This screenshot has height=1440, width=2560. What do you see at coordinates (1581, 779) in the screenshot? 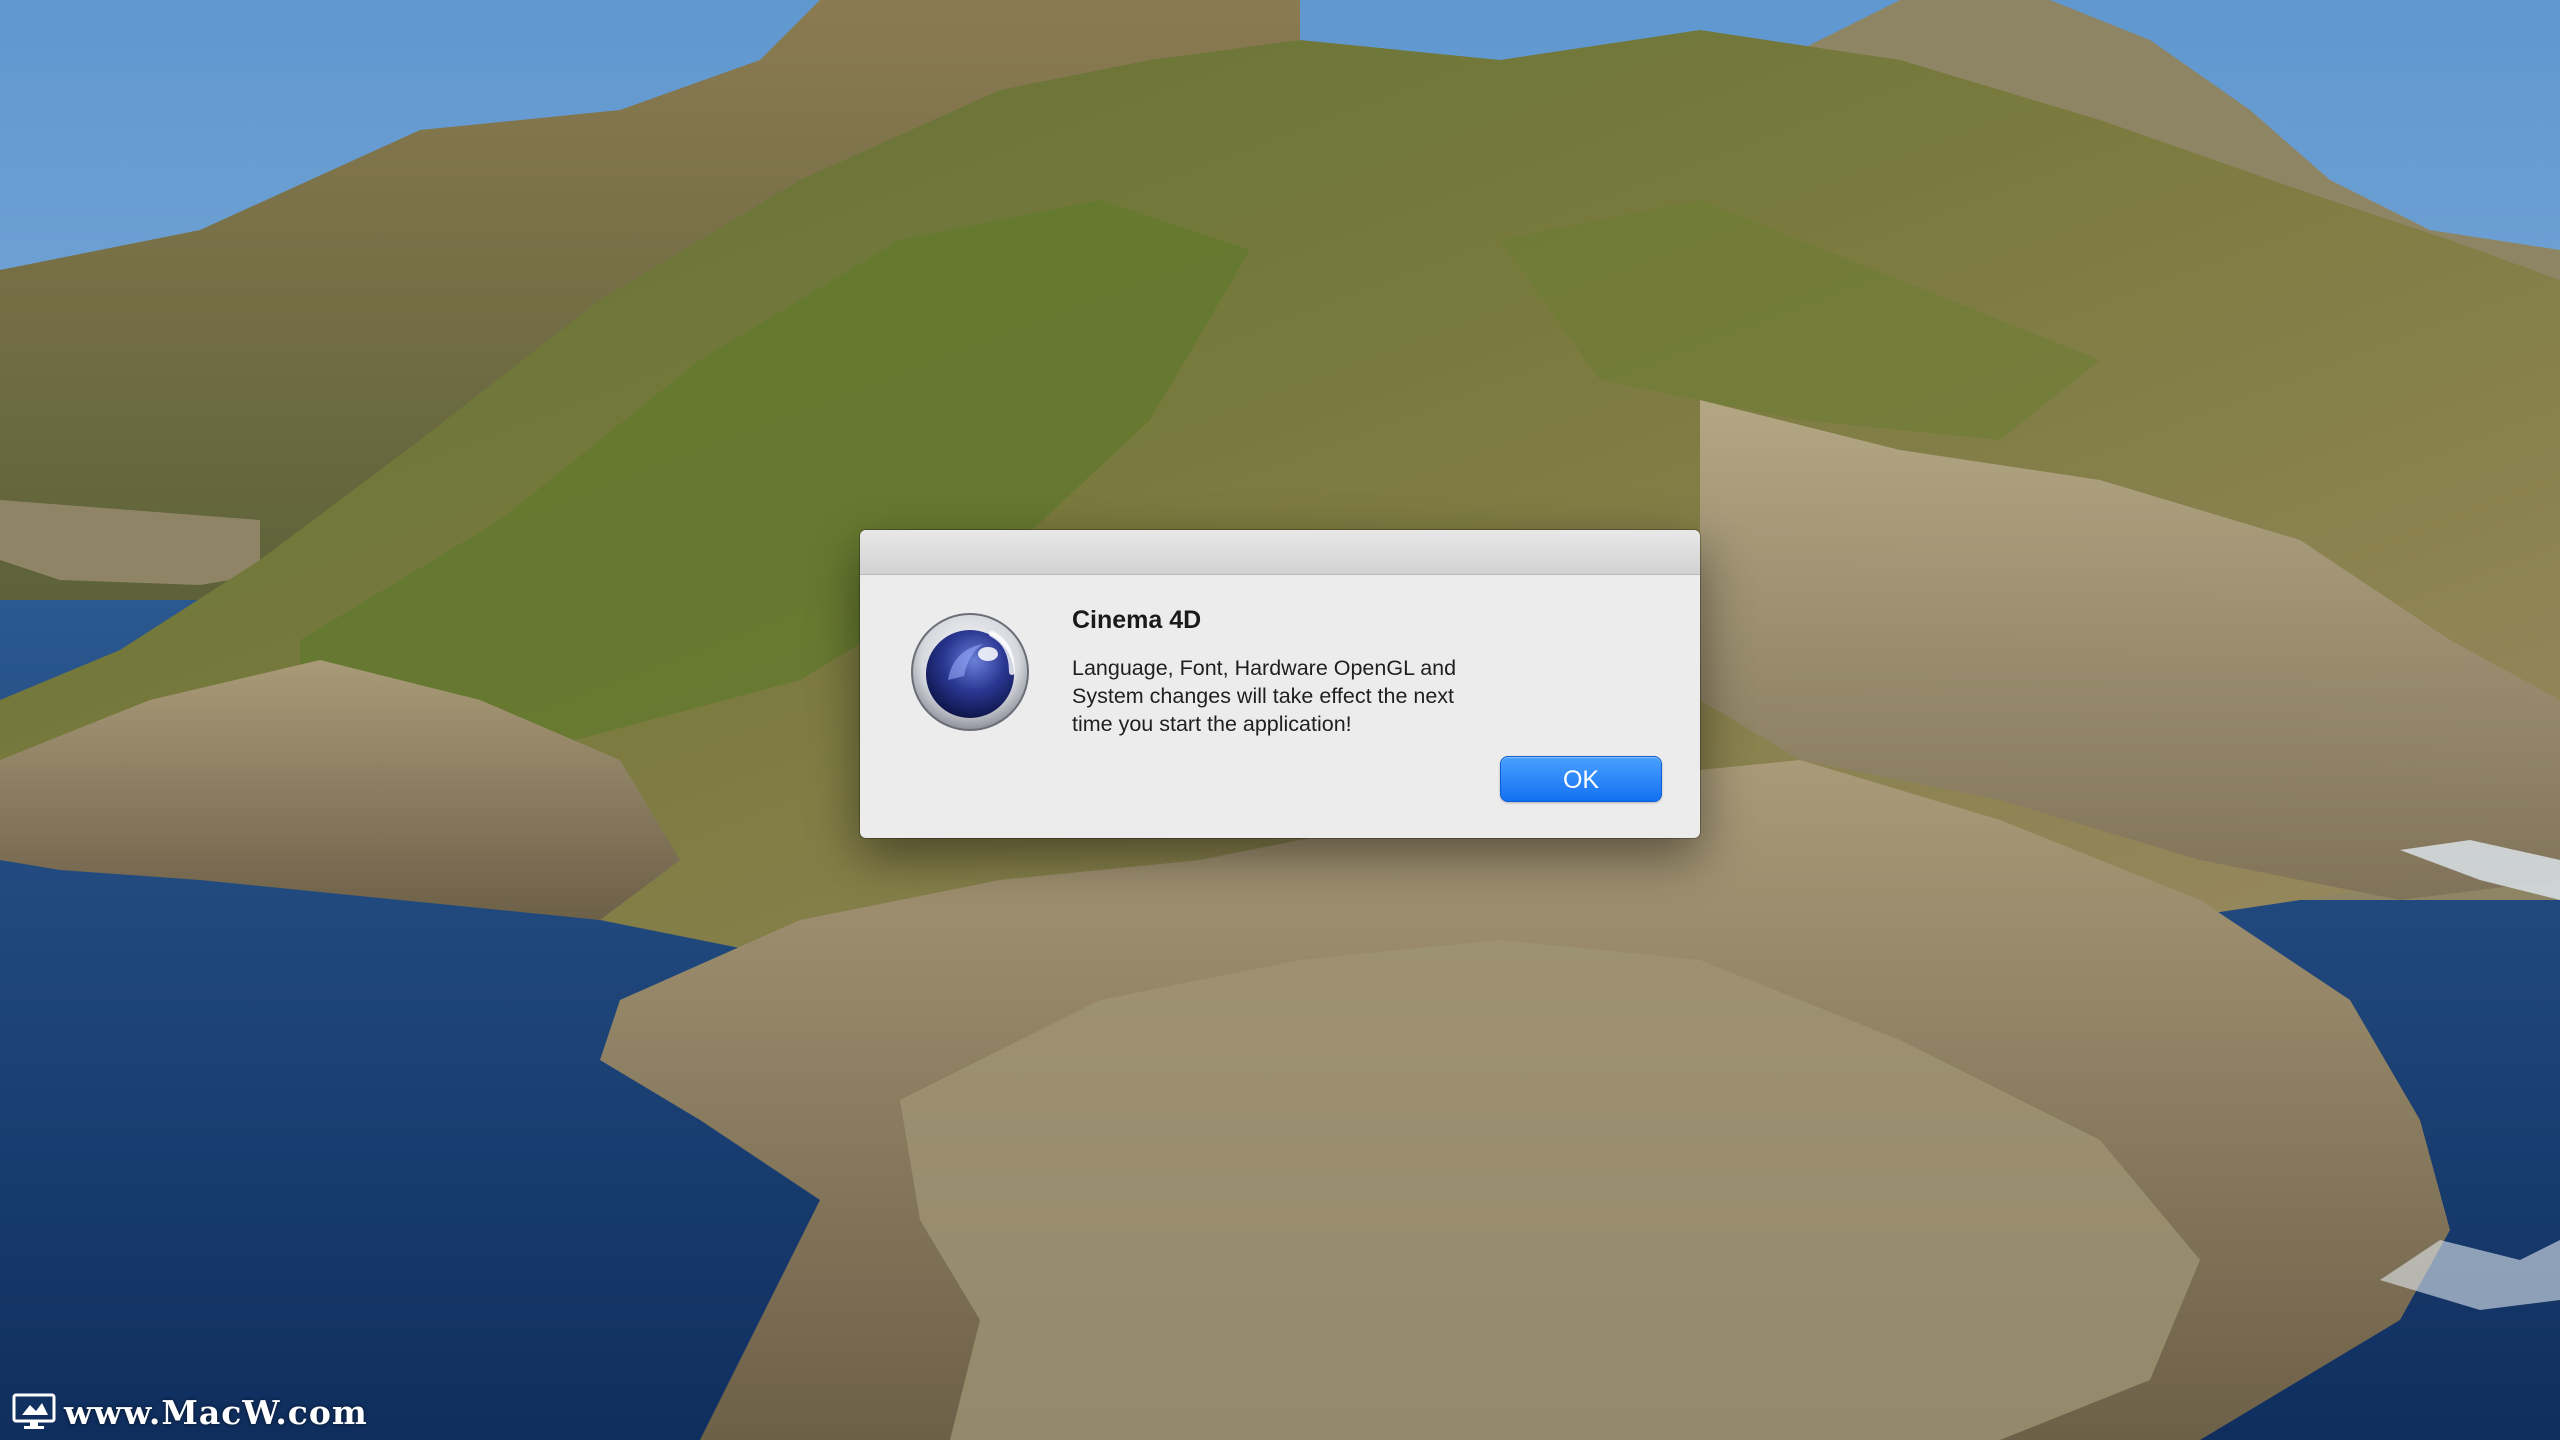
I see `ok-button: OK` at bounding box center [1581, 779].